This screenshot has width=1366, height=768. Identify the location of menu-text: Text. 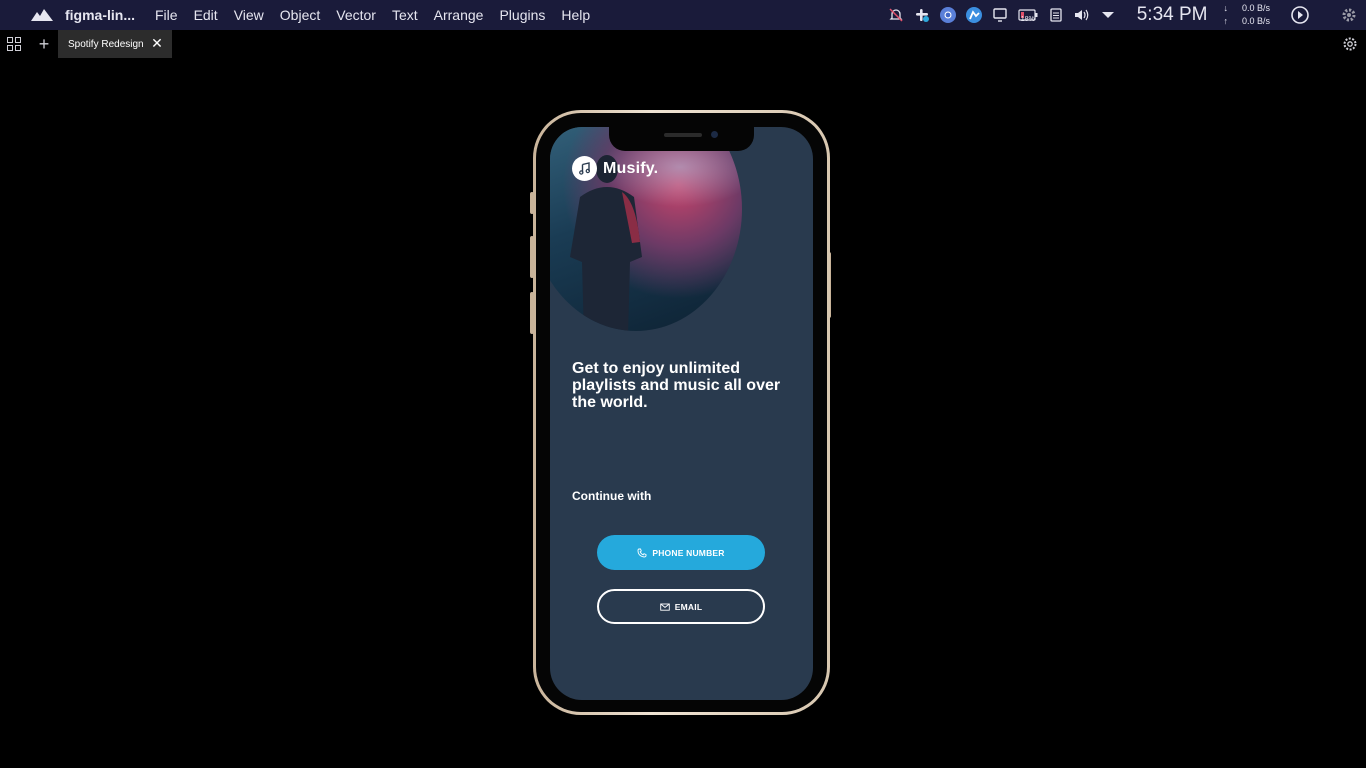
(405, 15).